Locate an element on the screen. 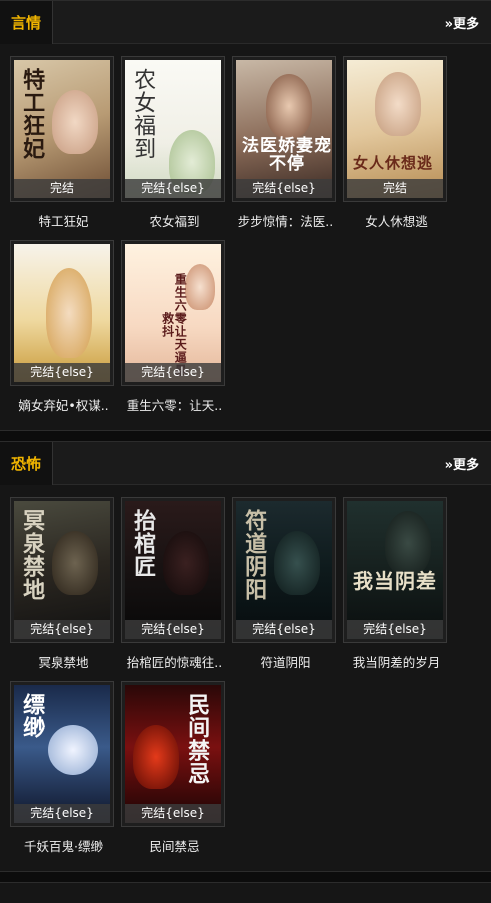  book-cover: 冥泉禁地 完结{else} is located at coordinates (62, 570).